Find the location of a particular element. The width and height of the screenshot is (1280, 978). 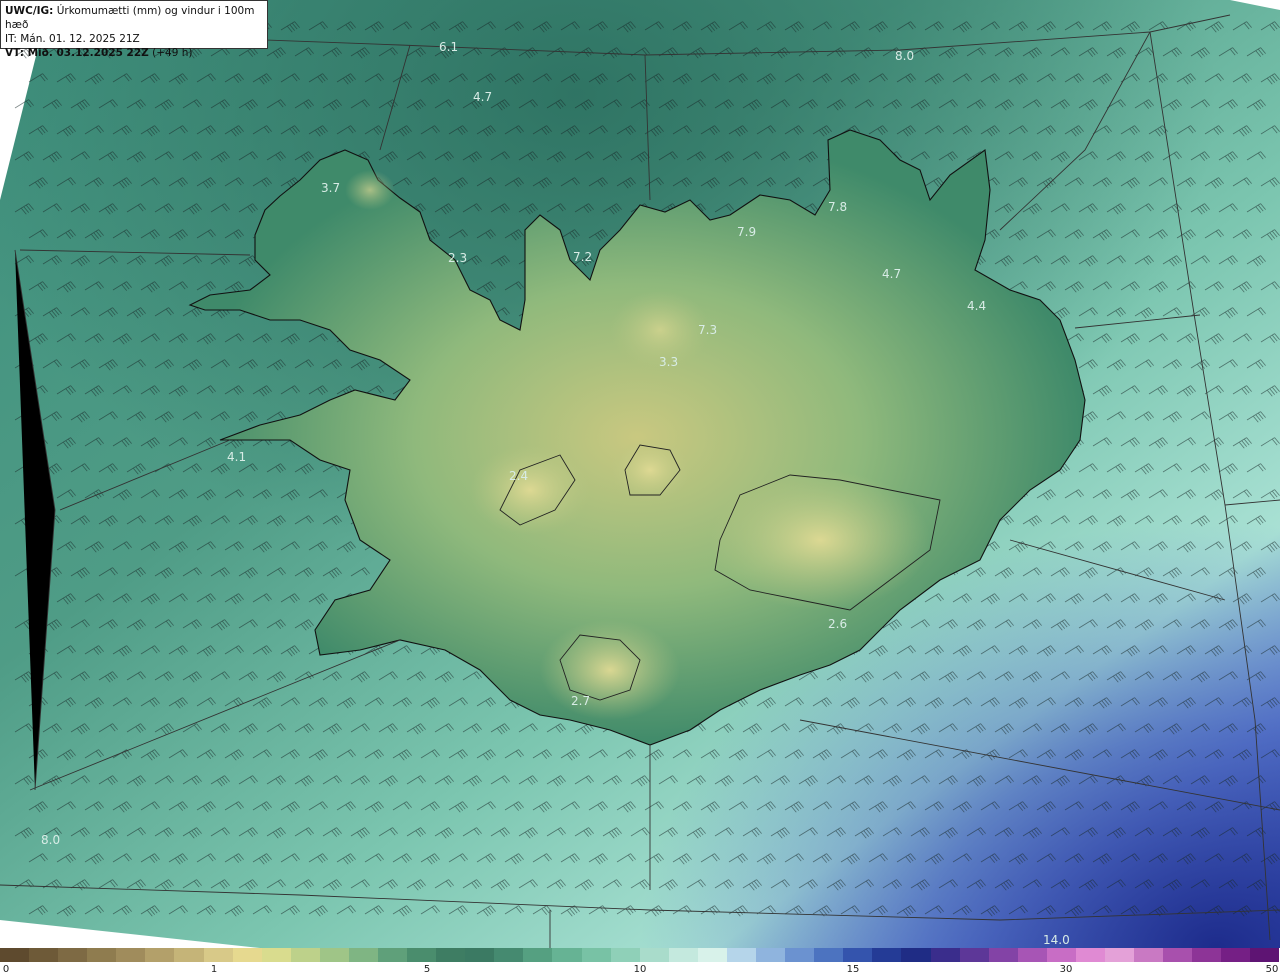

value-label: 7.2 is located at coordinates (583, 257).